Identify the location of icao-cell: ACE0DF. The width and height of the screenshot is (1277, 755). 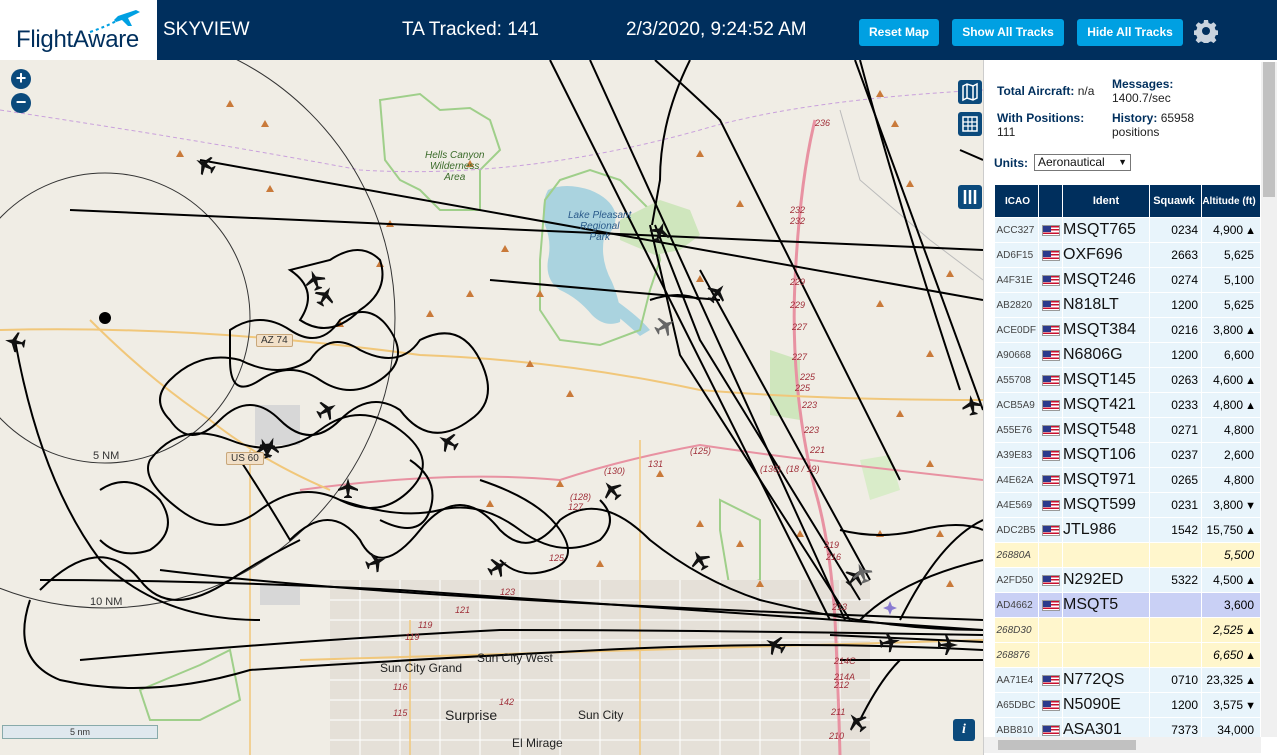
(1016, 330).